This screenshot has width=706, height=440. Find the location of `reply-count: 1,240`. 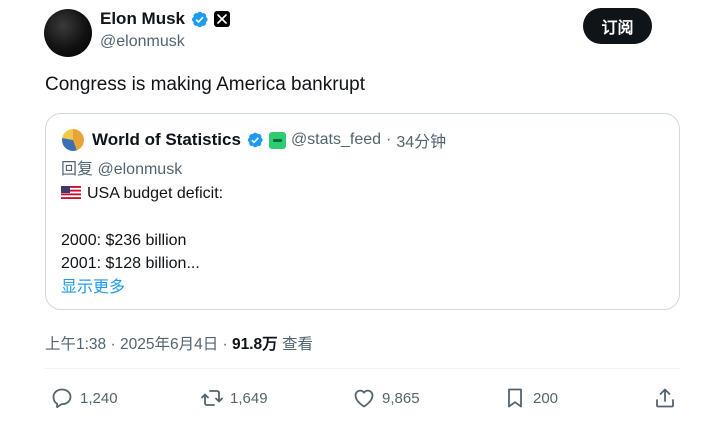

reply-count: 1,240 is located at coordinates (99, 398).